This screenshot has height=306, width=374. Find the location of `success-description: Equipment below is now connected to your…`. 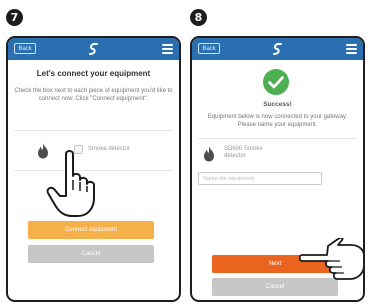

success-description: Equipment below is now connected to your… is located at coordinates (277, 121).